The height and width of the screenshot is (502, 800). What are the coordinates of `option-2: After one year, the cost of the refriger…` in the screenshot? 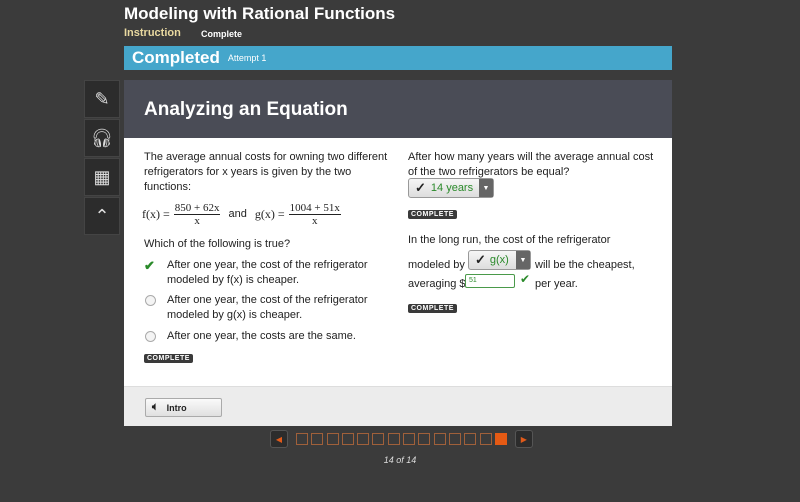 It's located at (259, 308).